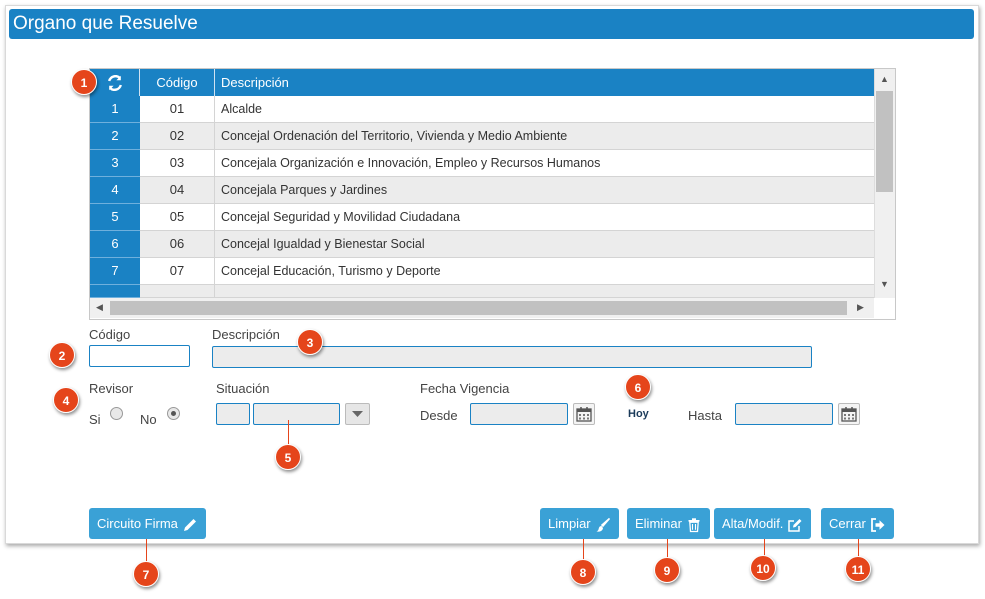 The height and width of the screenshot is (599, 985). What do you see at coordinates (753, 523) in the screenshot?
I see `alta-modif-label: Alta/Modif.` at bounding box center [753, 523].